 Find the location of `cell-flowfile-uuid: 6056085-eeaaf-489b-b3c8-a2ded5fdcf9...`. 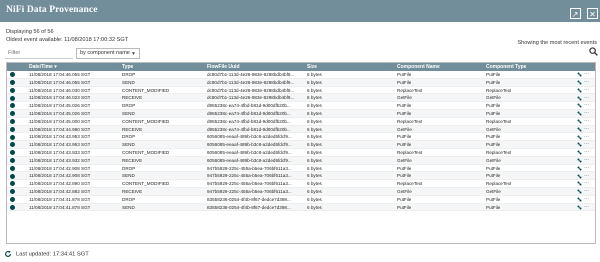

cell-flowfile-uuid: 6056085-eeaaf-489b-b3c8-a2ded5fdcf9... is located at coordinates (249, 152).